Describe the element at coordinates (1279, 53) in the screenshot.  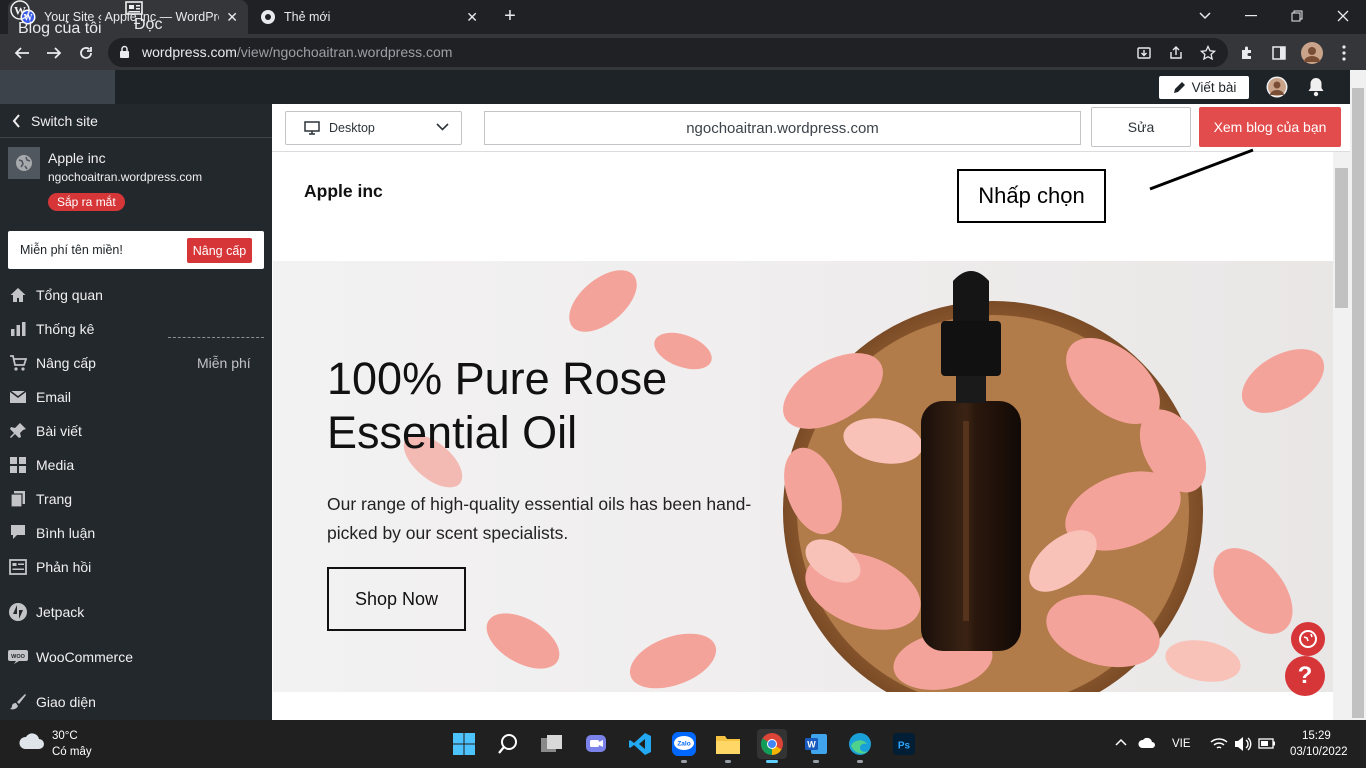
I see `side-panel-icon` at that location.